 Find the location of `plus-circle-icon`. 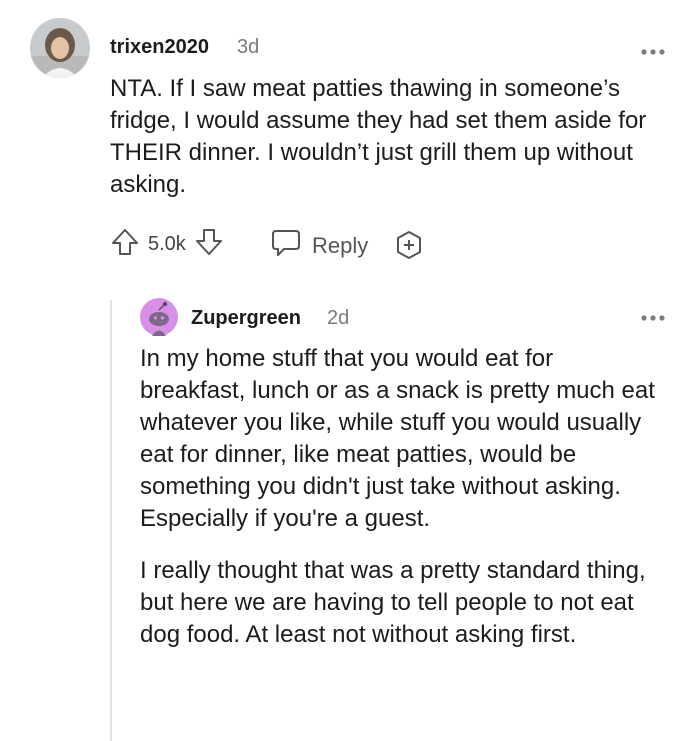

plus-circle-icon is located at coordinates (409, 247).